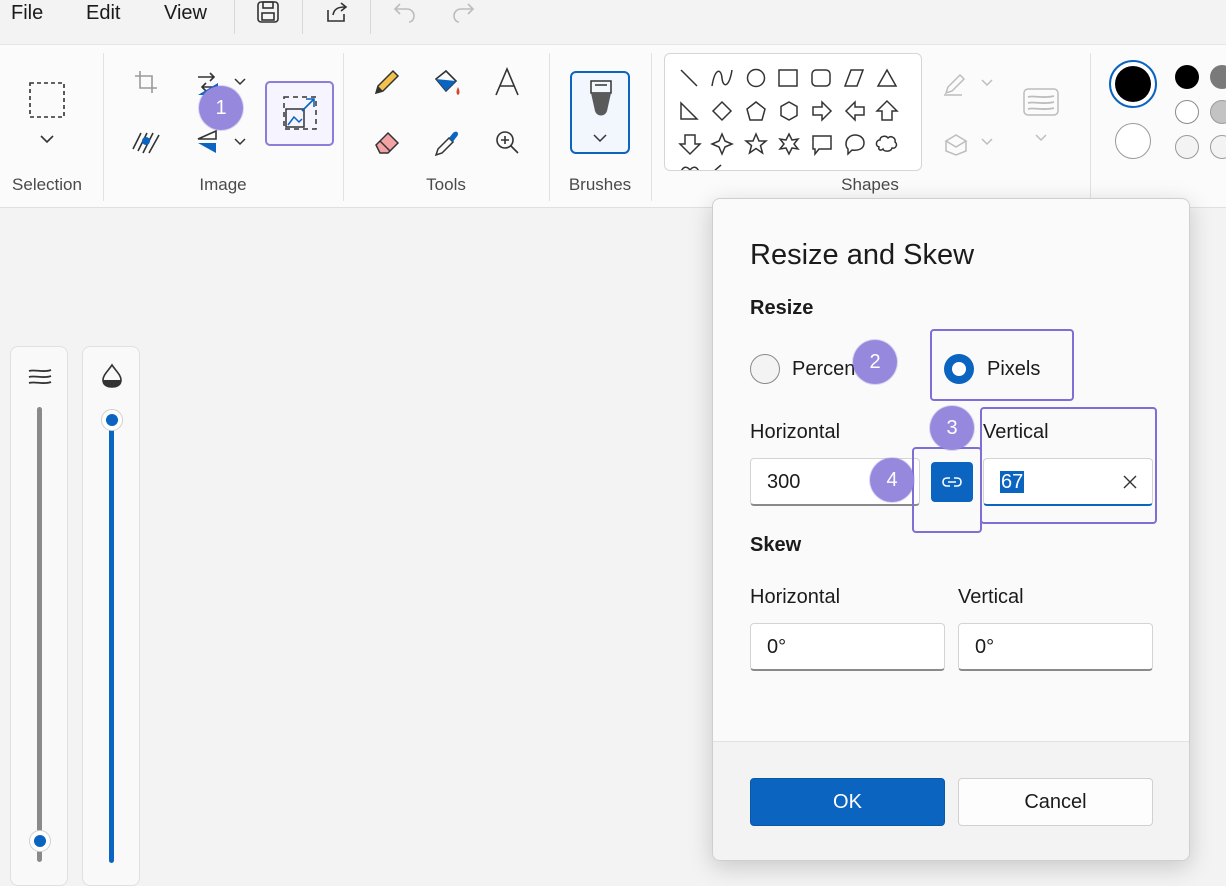 This screenshot has width=1226, height=886. I want to click on heart-shape-icon, so click(690, 168).